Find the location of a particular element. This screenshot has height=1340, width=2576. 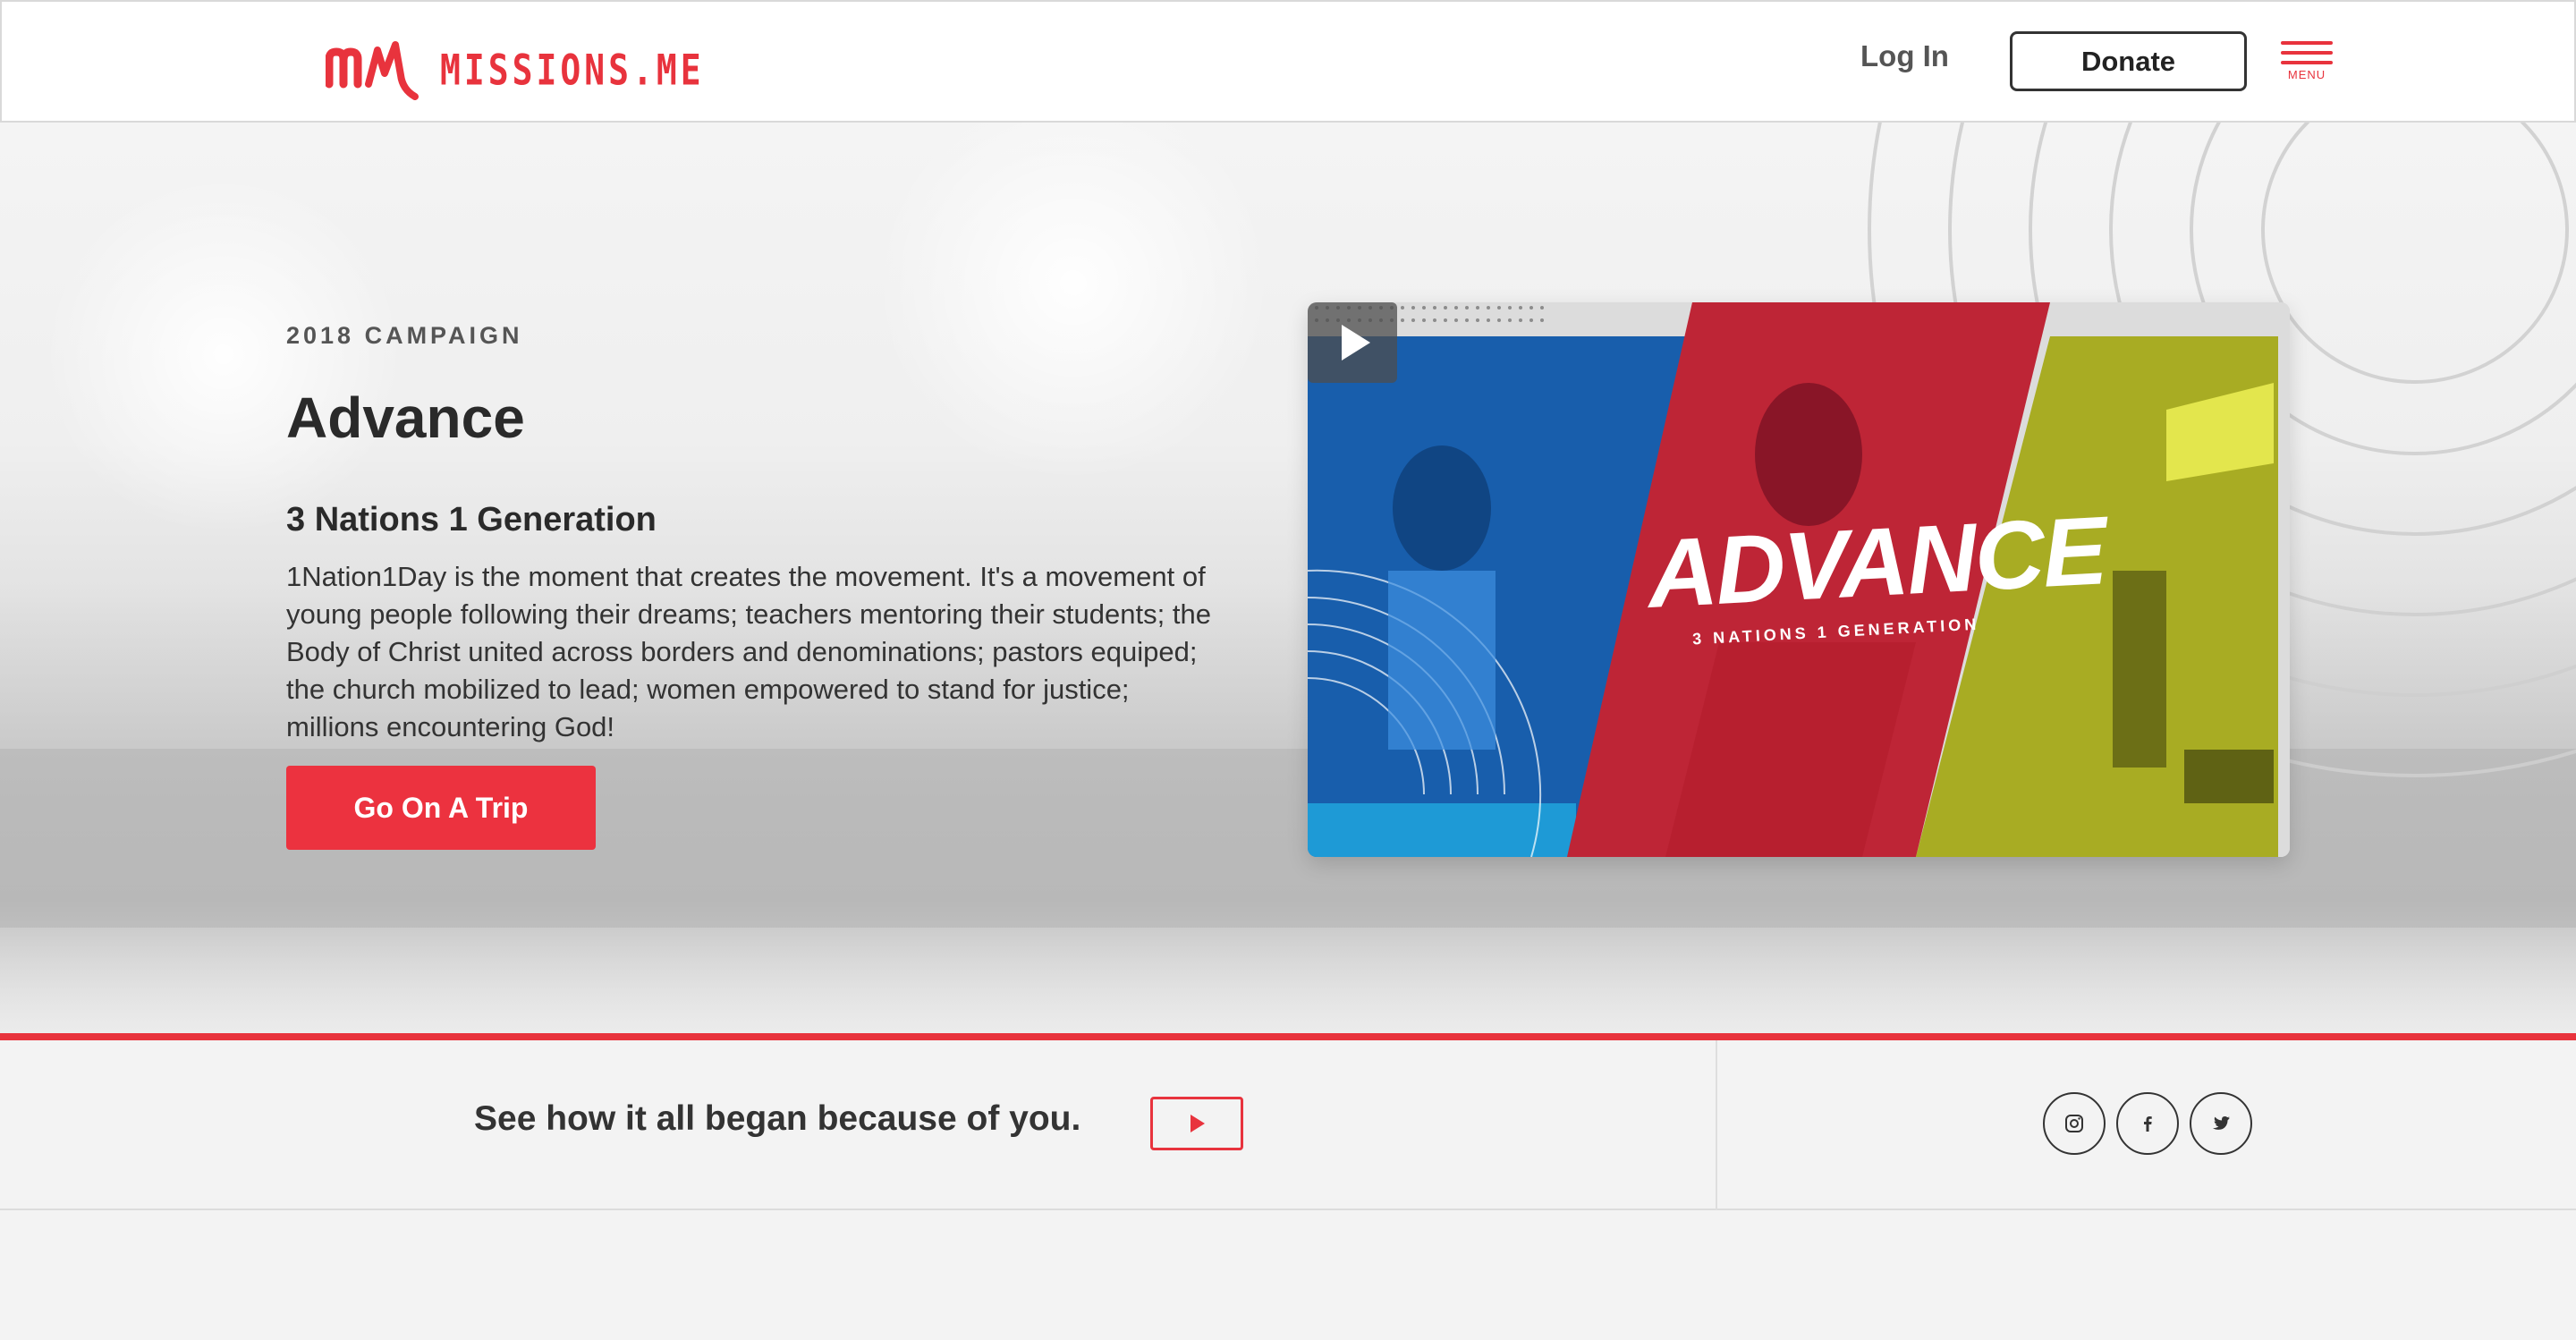

missions-me-logo: MISSIONS.ME is located at coordinates (515, 66).